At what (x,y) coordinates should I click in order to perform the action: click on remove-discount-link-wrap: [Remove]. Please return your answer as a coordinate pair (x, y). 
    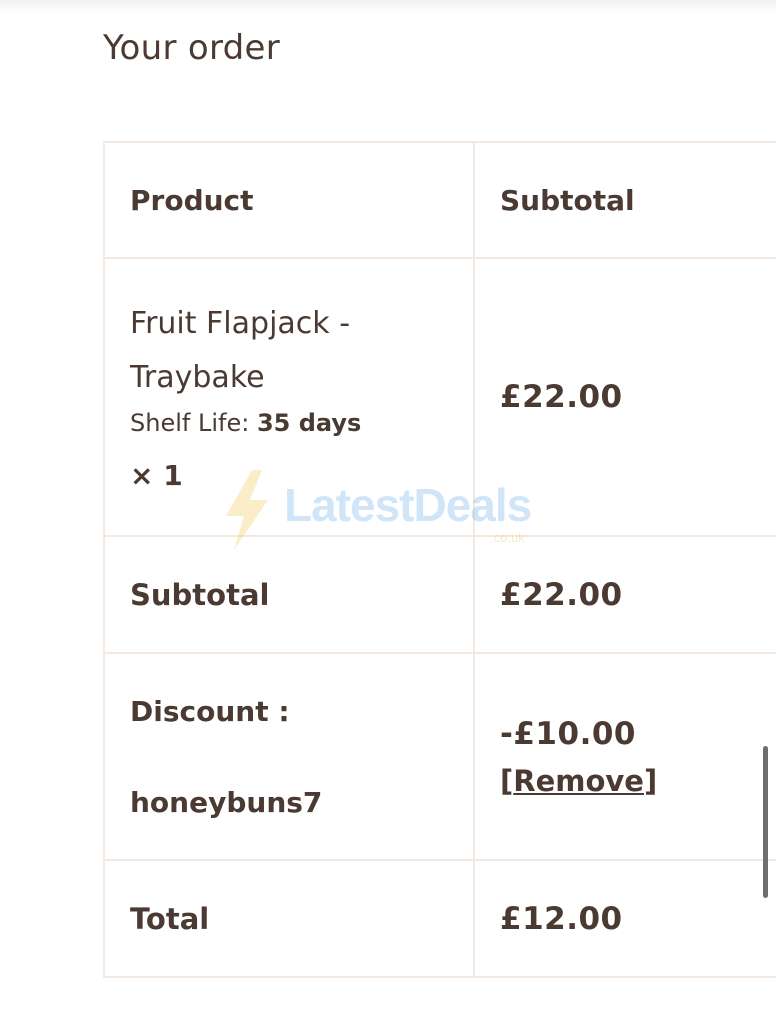
    Looking at the image, I should click on (578, 781).